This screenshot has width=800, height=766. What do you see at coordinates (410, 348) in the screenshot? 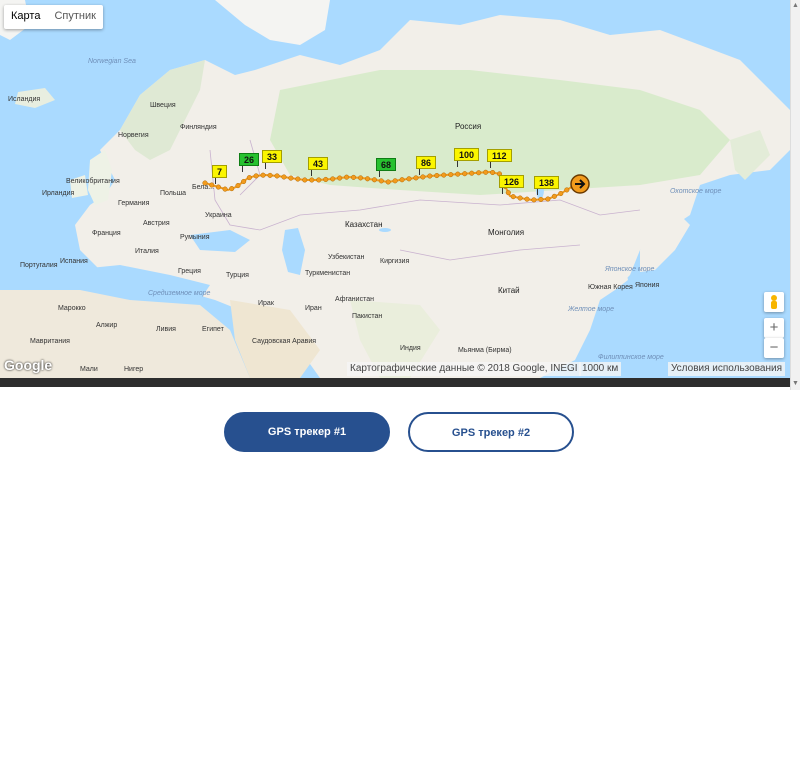
I see `label-india: Индия` at bounding box center [410, 348].